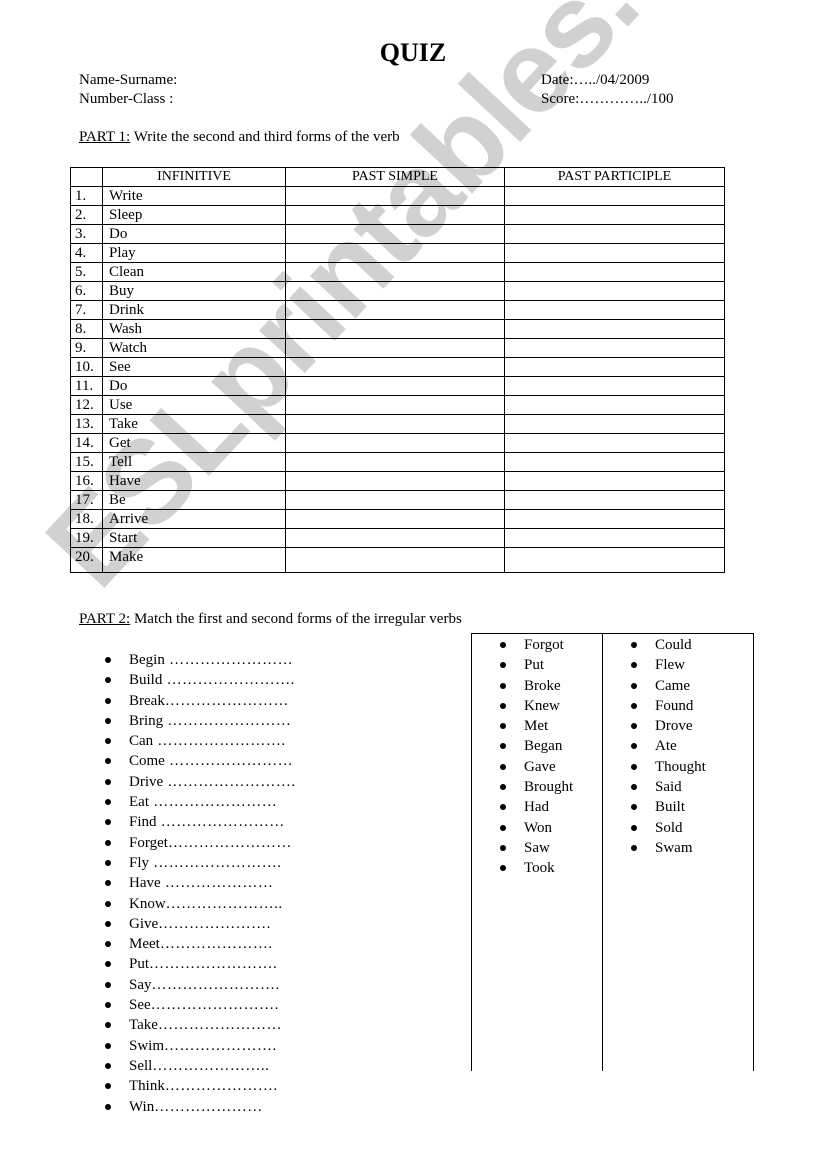  What do you see at coordinates (86, 234) in the screenshot?
I see `row-number: 3.` at bounding box center [86, 234].